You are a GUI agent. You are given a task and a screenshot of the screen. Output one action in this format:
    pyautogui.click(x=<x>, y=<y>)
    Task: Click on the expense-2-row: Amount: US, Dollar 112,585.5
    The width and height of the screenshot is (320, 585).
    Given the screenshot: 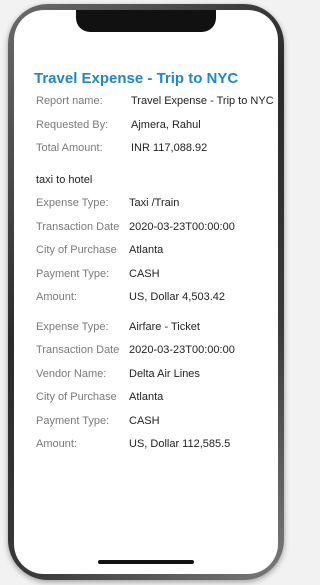 What is the action you would take?
    pyautogui.click(x=153, y=450)
    